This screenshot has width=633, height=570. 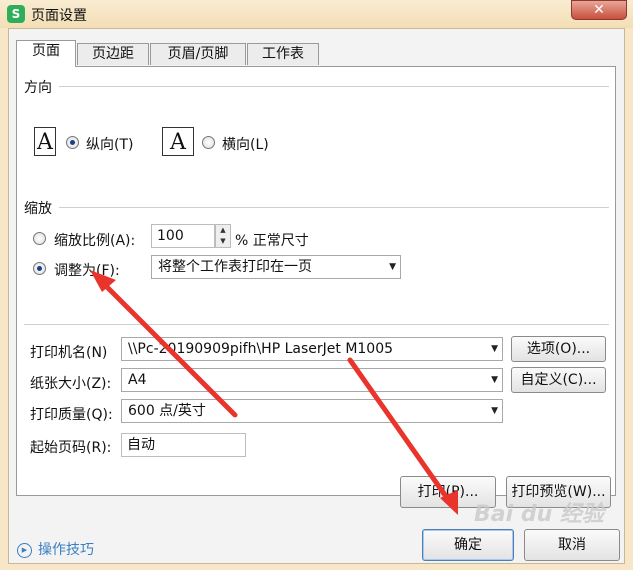 I want to click on tips-label: 操作技巧, so click(x=66, y=550).